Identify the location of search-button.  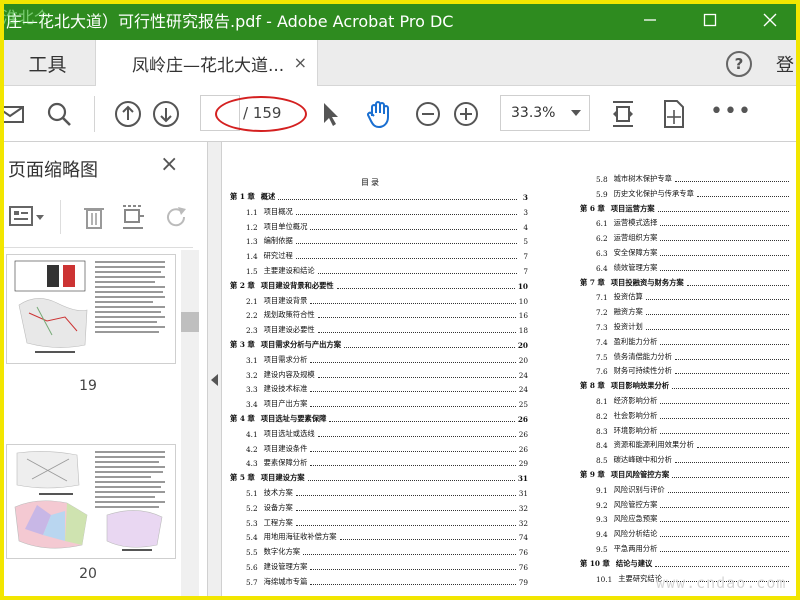
(59, 114).